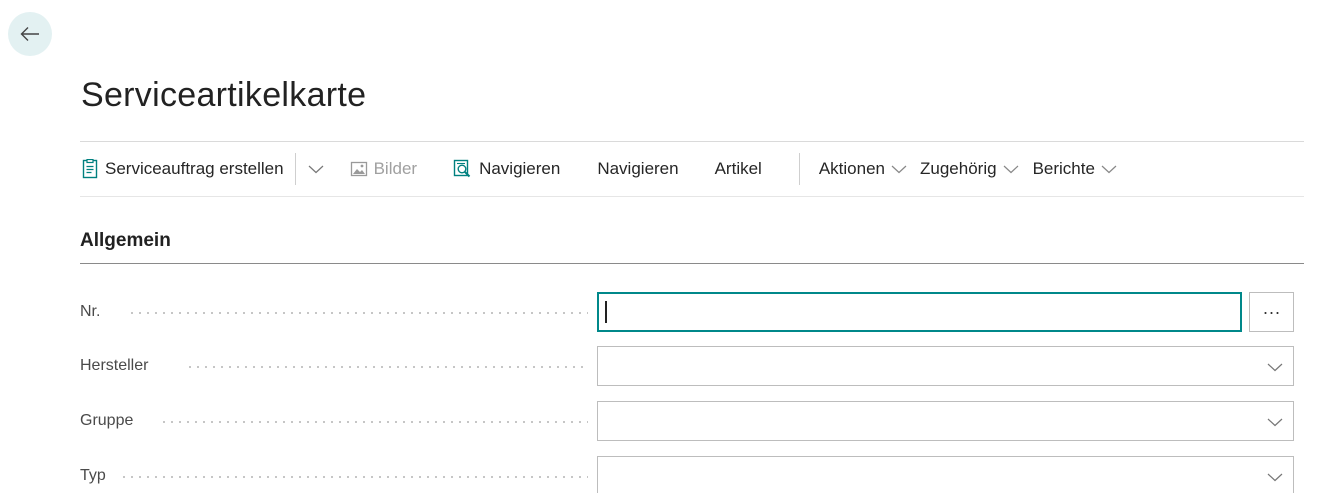 This screenshot has width=1324, height=493. I want to click on actions-menu: Aktionen, so click(863, 169).